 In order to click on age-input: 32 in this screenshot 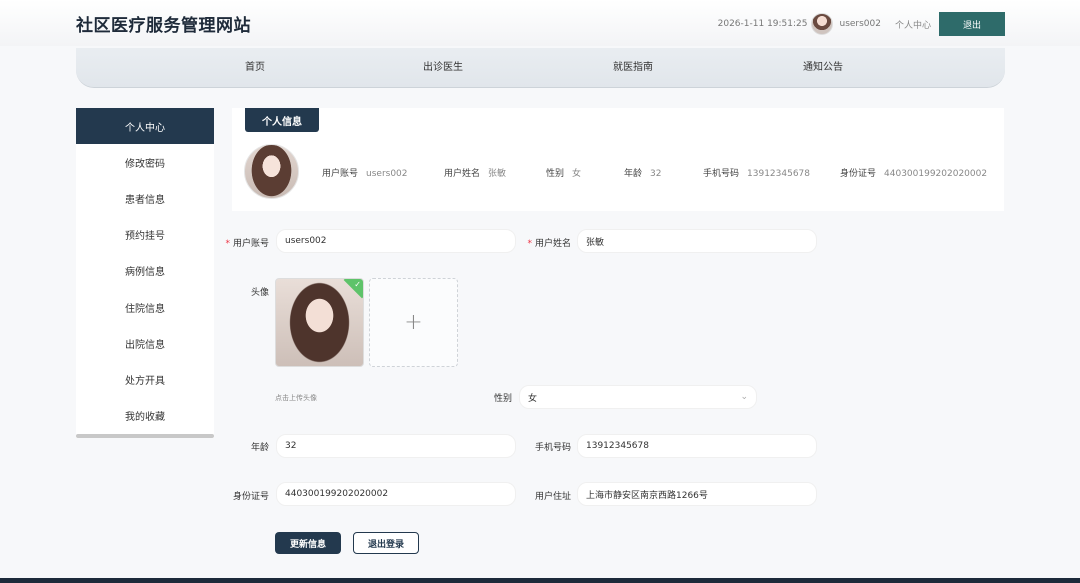, I will do `click(396, 446)`.